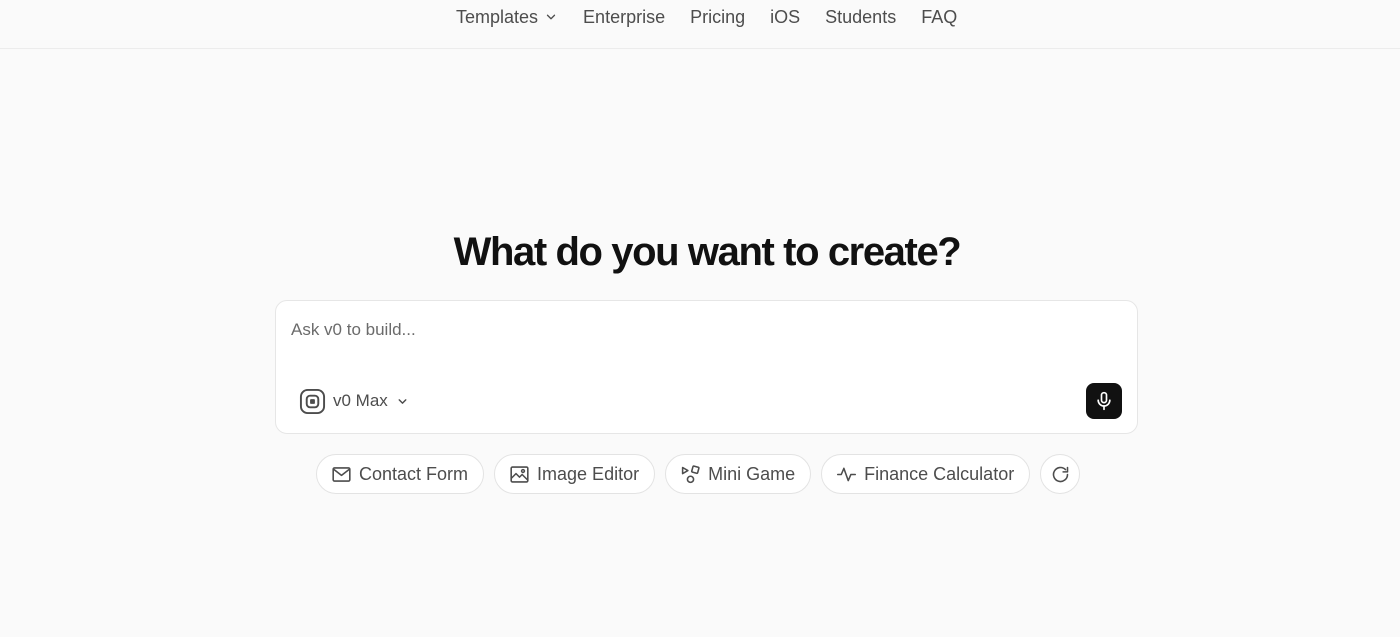 The height and width of the screenshot is (637, 1400). I want to click on mail-icon, so click(341, 474).